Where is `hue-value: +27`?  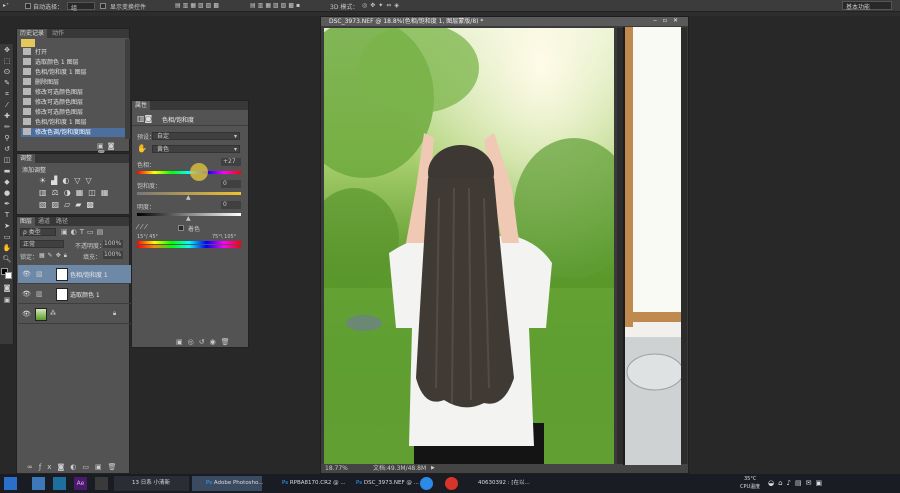 hue-value: +27 is located at coordinates (231, 162).